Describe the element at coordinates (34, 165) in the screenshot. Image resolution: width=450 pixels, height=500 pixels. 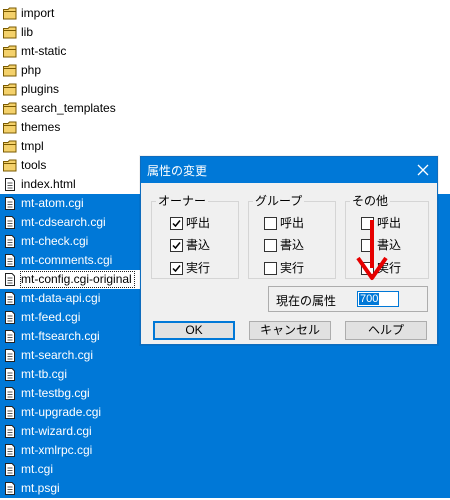
I see `file-name: tools` at that location.